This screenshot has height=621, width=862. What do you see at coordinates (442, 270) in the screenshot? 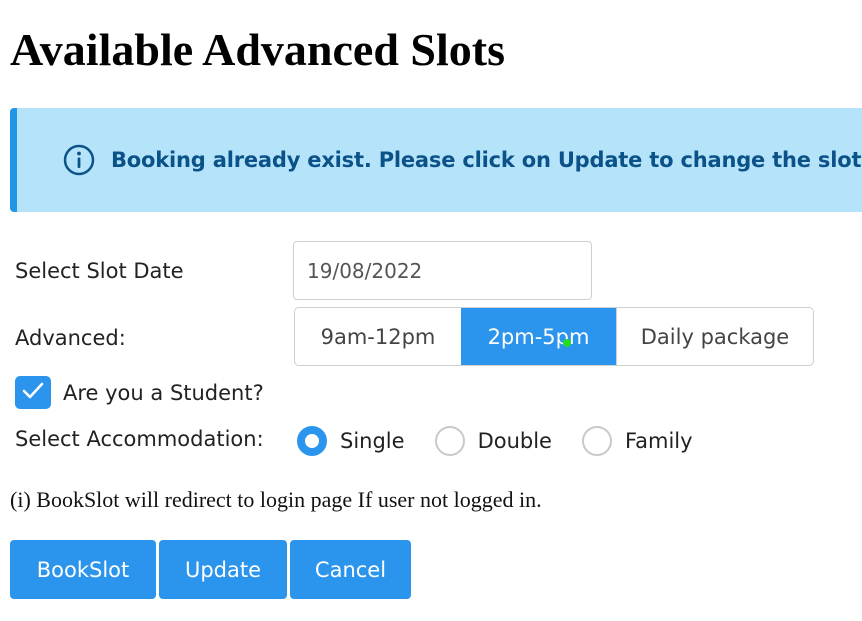
I see `slot-date-input` at bounding box center [442, 270].